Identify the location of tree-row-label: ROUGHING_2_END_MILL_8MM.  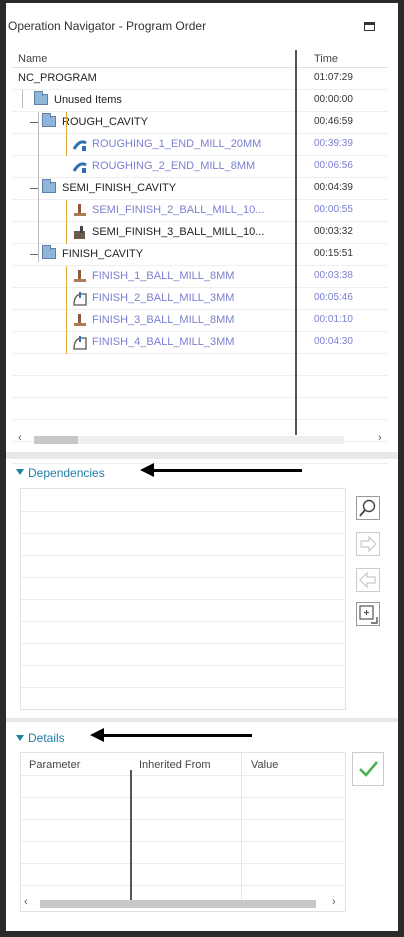
(174, 166).